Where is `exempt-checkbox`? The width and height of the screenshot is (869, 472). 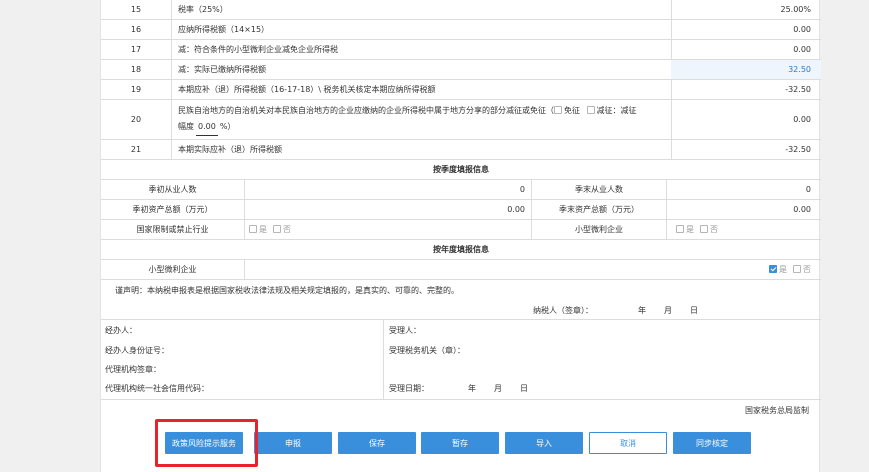 exempt-checkbox is located at coordinates (558, 109).